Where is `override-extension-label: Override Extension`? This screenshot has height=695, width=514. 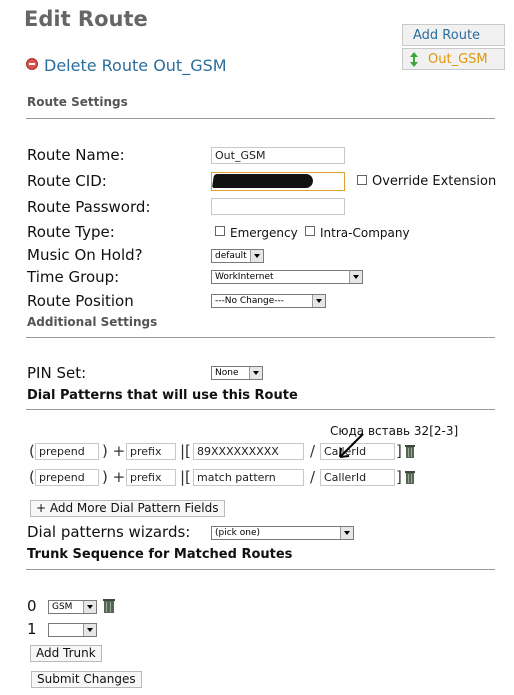
override-extension-label: Override Extension is located at coordinates (434, 181).